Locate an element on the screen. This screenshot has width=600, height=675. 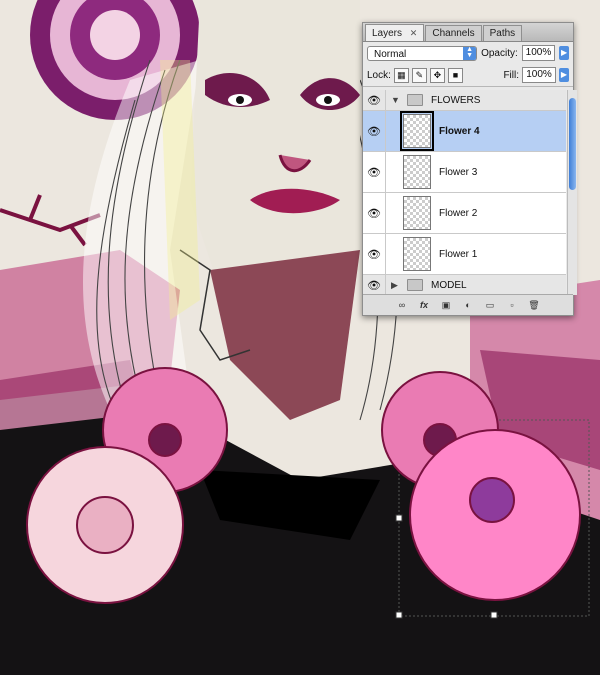
layer-flower-2: 👁 Flower 2 is located at coordinates (464, 213).